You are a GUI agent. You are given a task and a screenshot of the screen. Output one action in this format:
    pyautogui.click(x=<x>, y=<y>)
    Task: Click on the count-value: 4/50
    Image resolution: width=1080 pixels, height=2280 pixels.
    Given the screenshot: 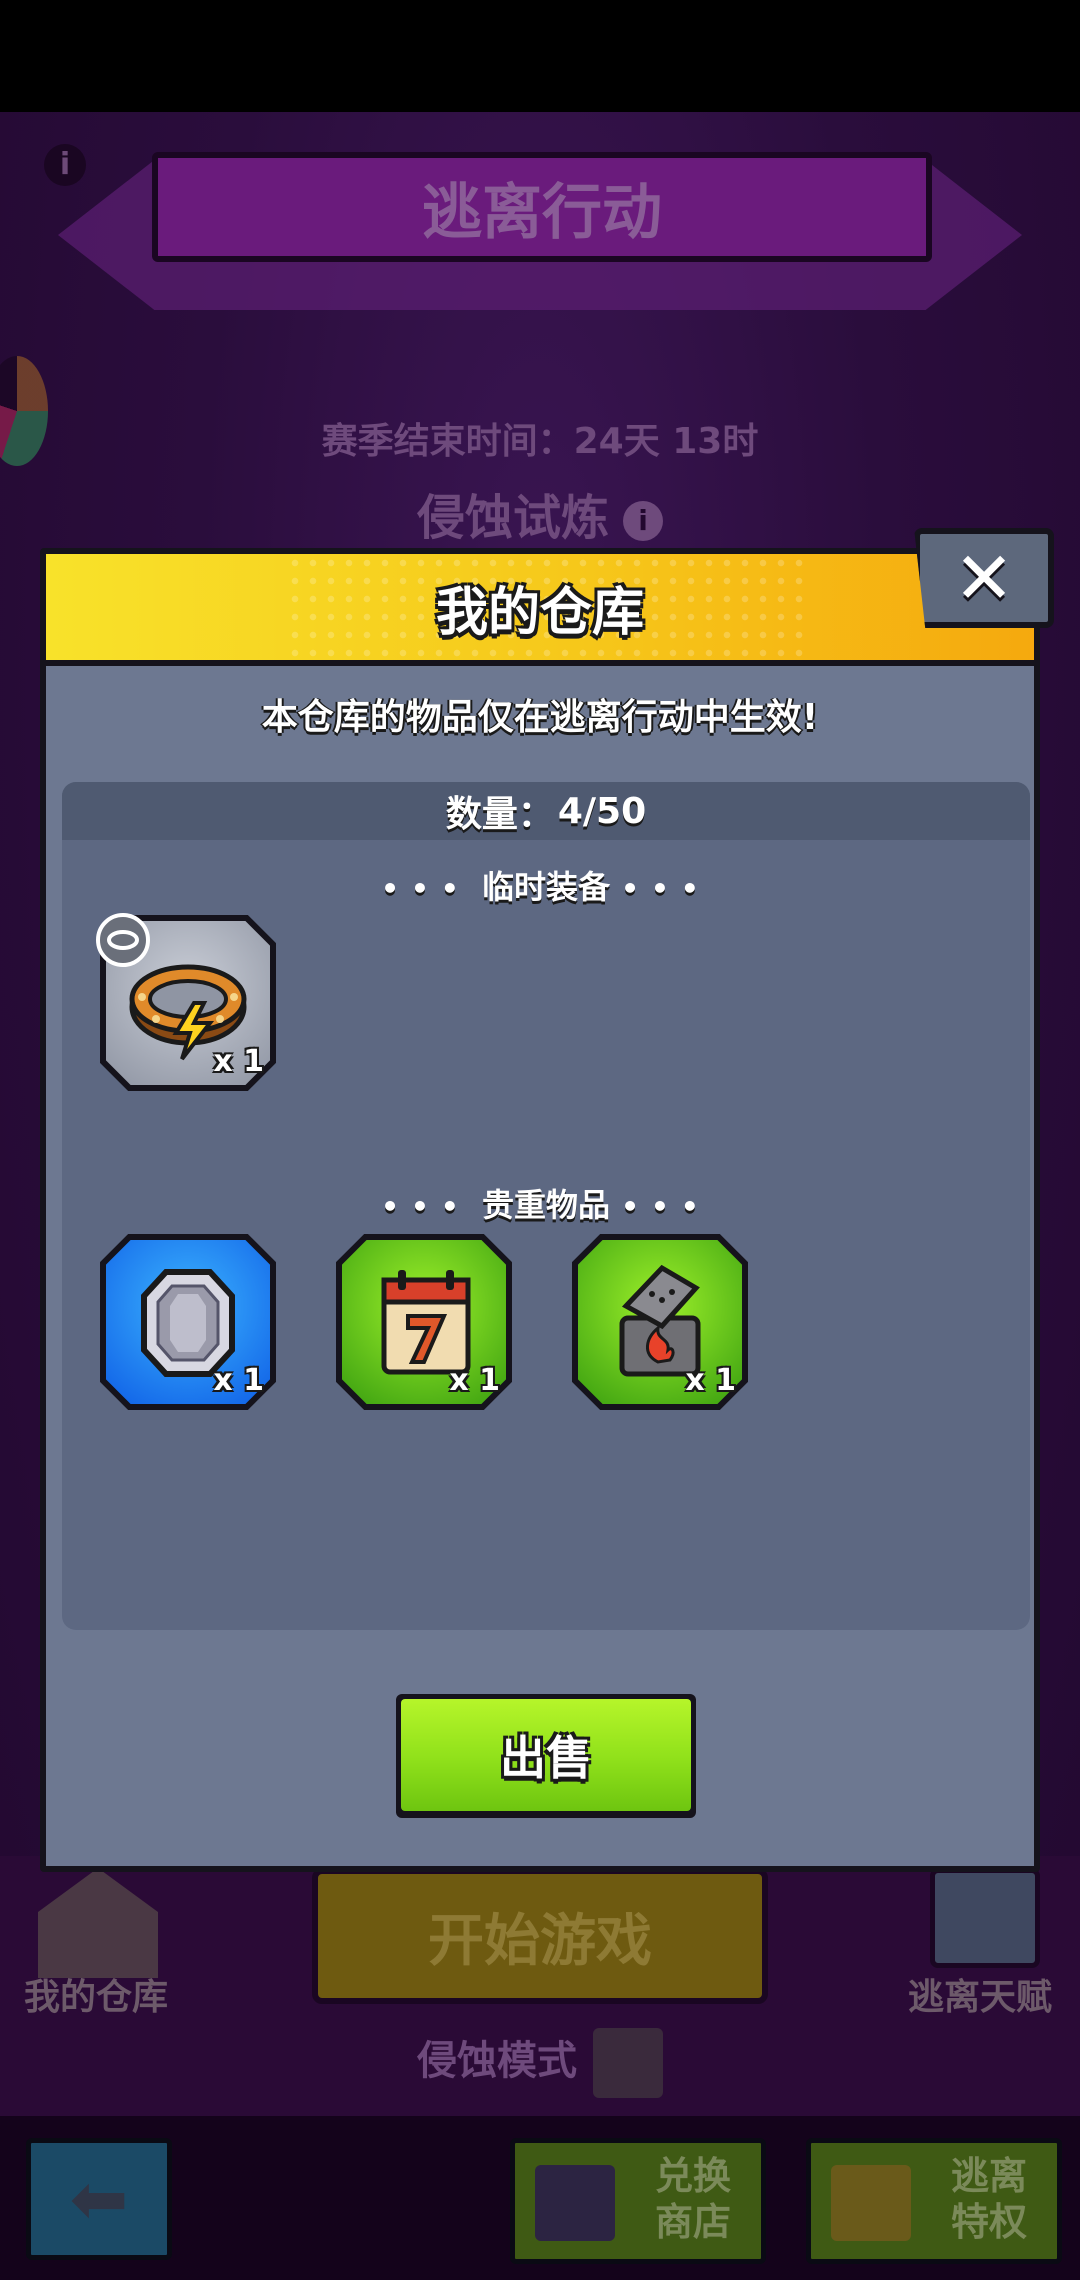 What is the action you would take?
    pyautogui.click(x=602, y=811)
    